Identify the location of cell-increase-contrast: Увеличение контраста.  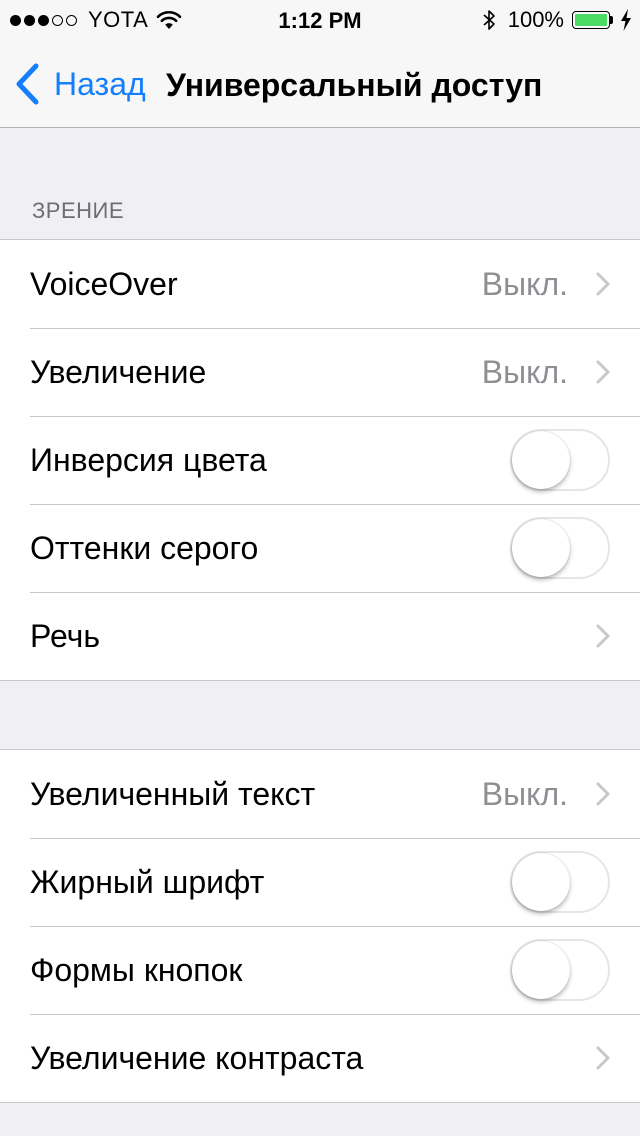
(320, 1058).